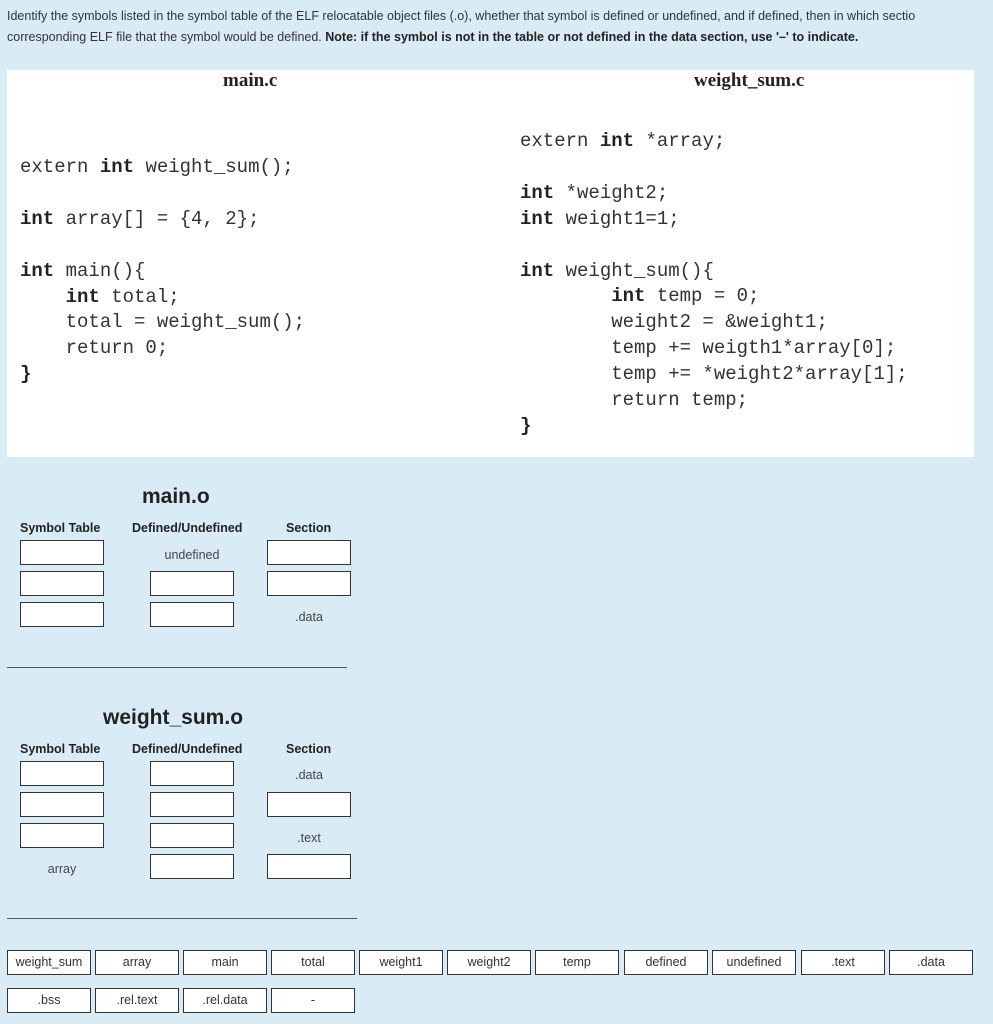  Describe the element at coordinates (62, 835) in the screenshot. I see `weight-sum-o-row3-symbol-dropzone` at that location.